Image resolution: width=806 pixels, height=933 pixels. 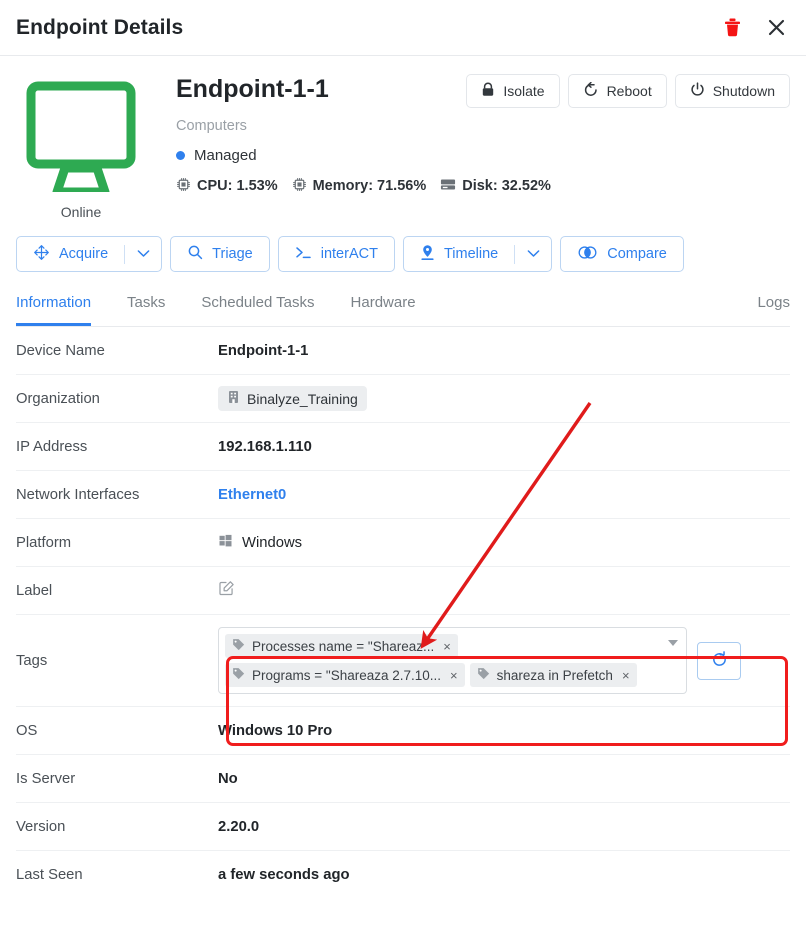 I want to click on row-value: Binalyze_Training, so click(x=504, y=398).